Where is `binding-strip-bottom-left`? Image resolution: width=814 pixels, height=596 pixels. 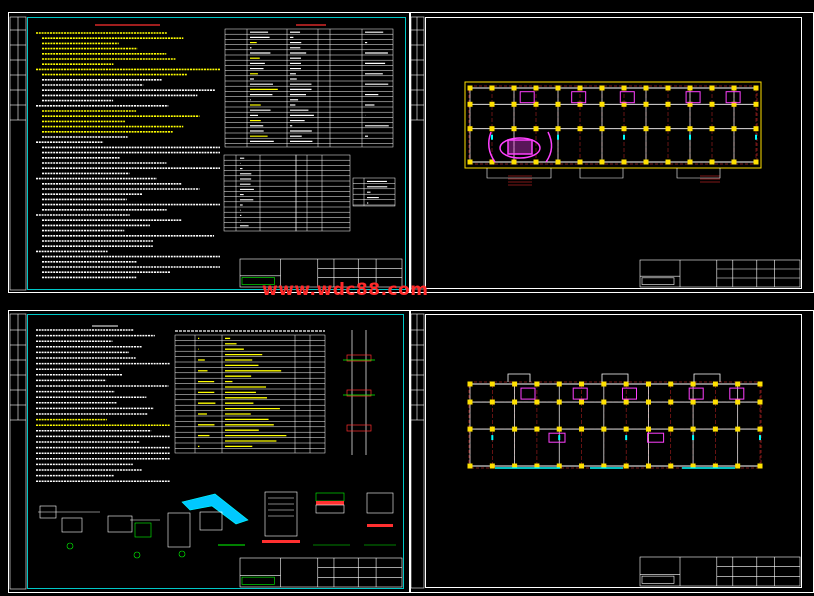 binding-strip-bottom-left is located at coordinates (18, 451).